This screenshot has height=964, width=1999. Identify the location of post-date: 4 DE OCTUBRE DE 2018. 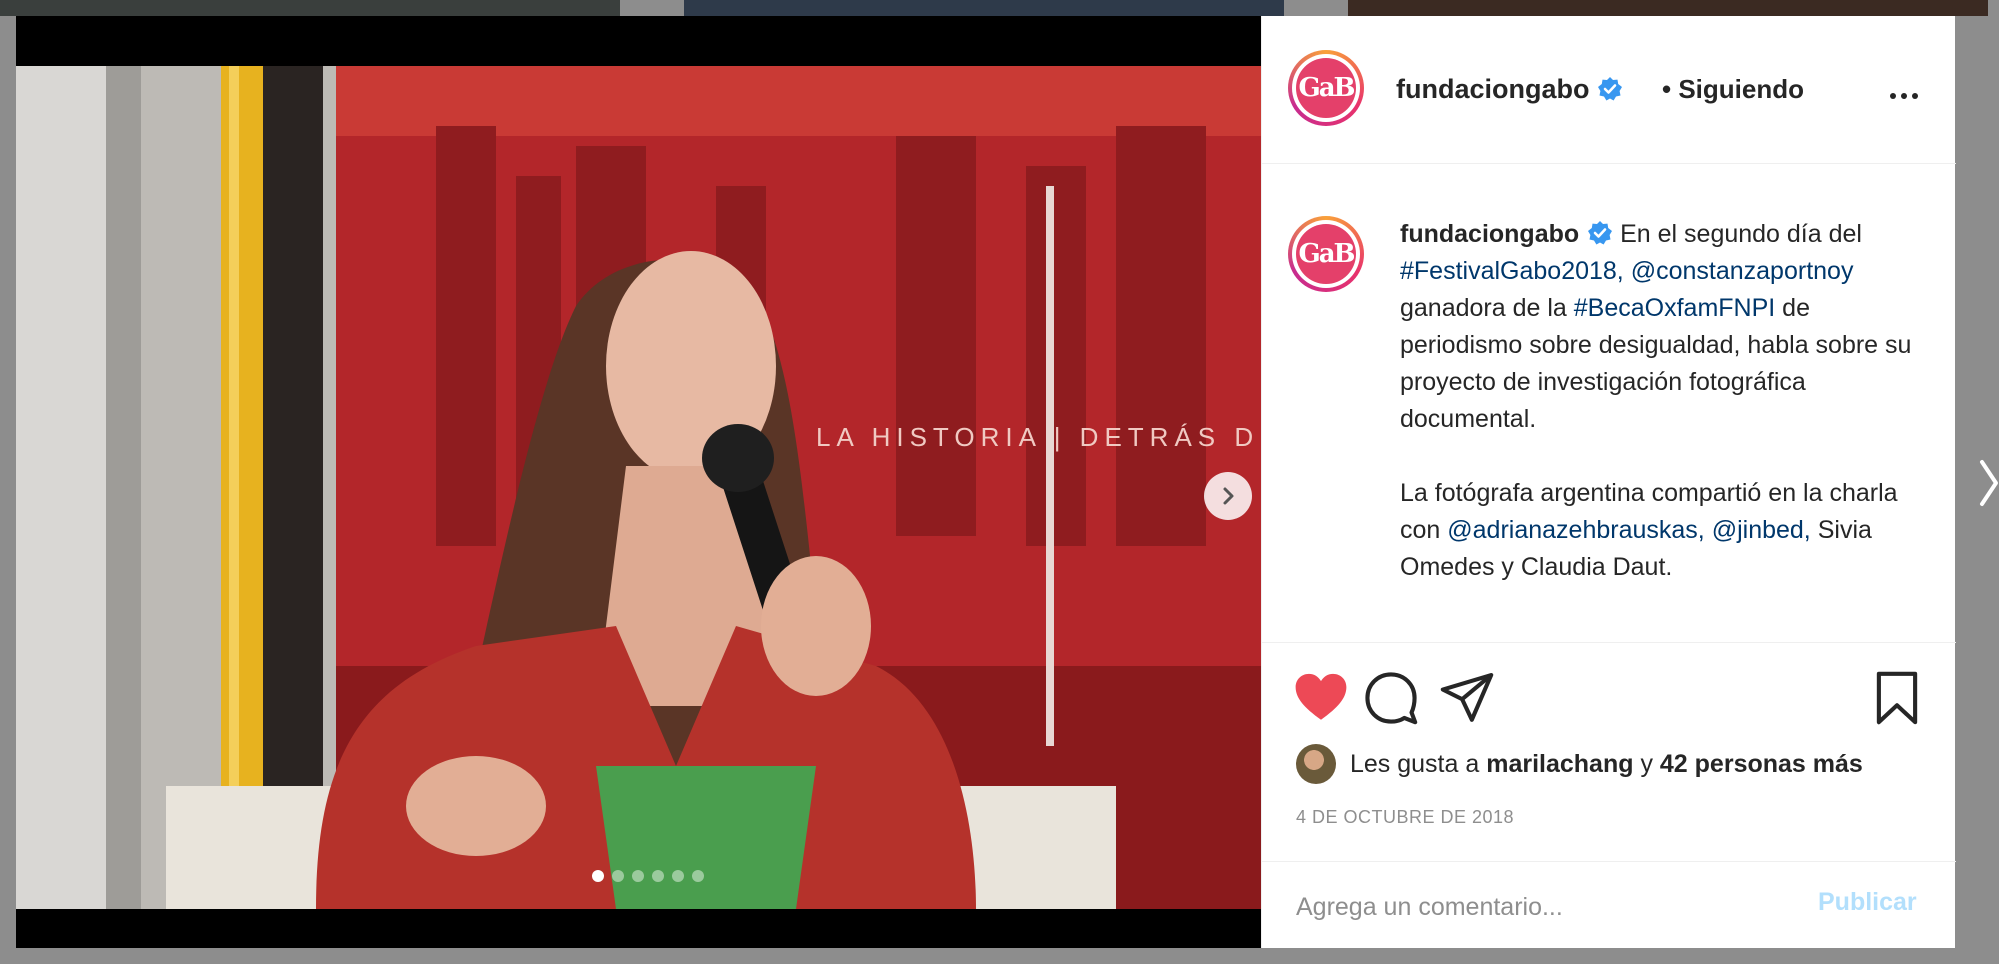
(1405, 817).